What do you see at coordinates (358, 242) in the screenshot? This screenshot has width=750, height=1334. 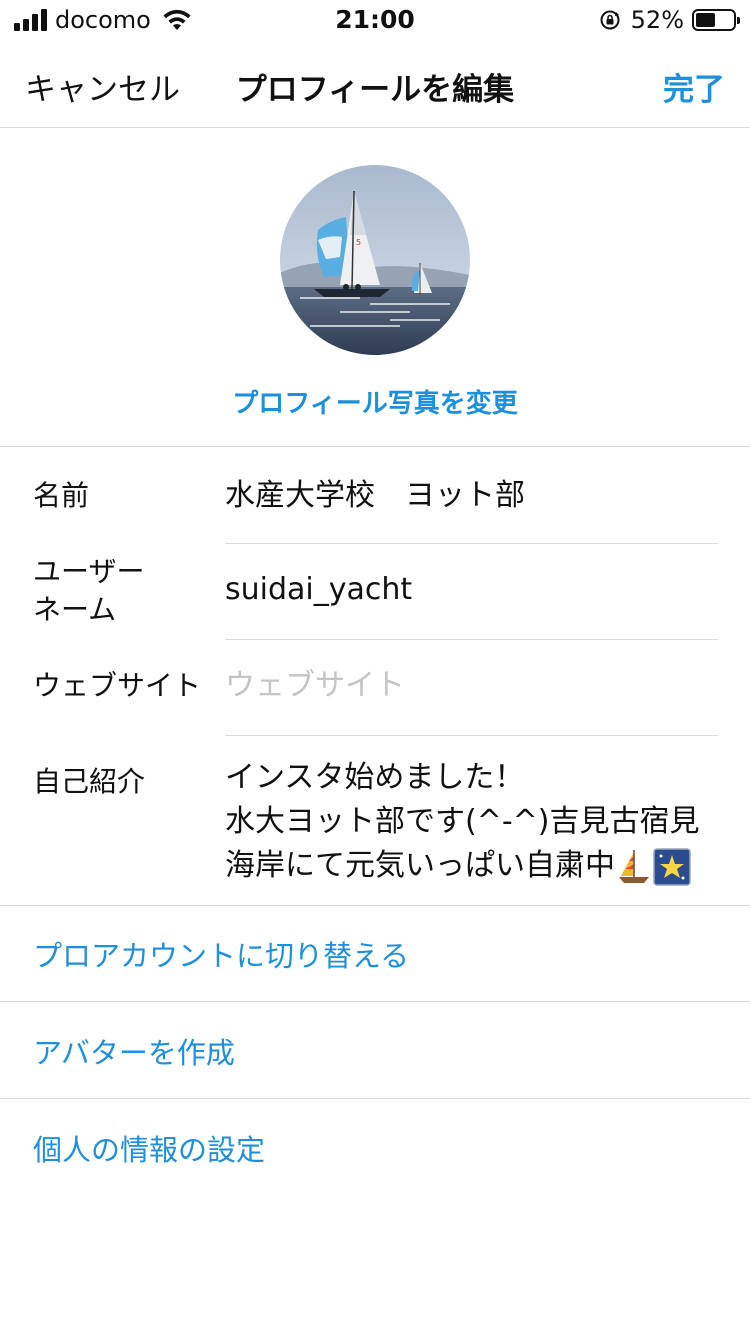 I see `svg-text: 5` at bounding box center [358, 242].